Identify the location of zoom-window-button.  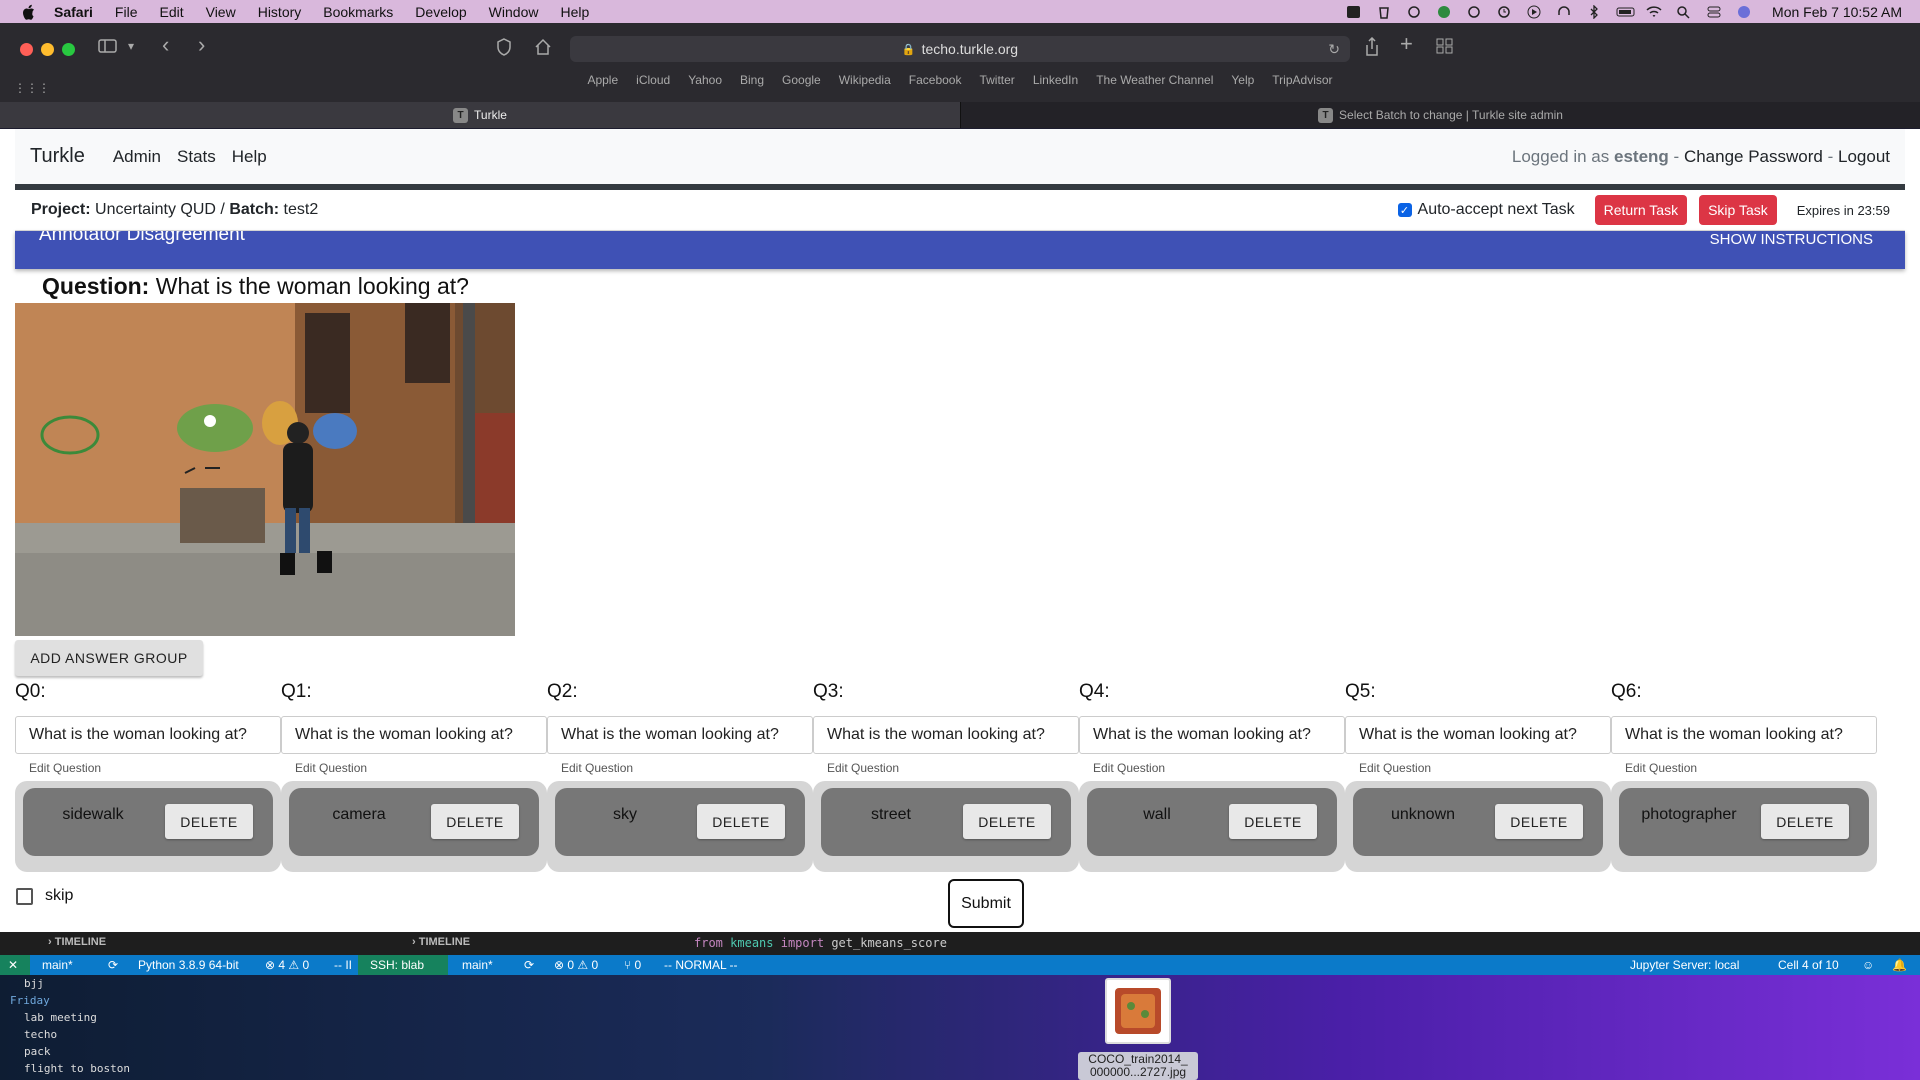
(68, 49).